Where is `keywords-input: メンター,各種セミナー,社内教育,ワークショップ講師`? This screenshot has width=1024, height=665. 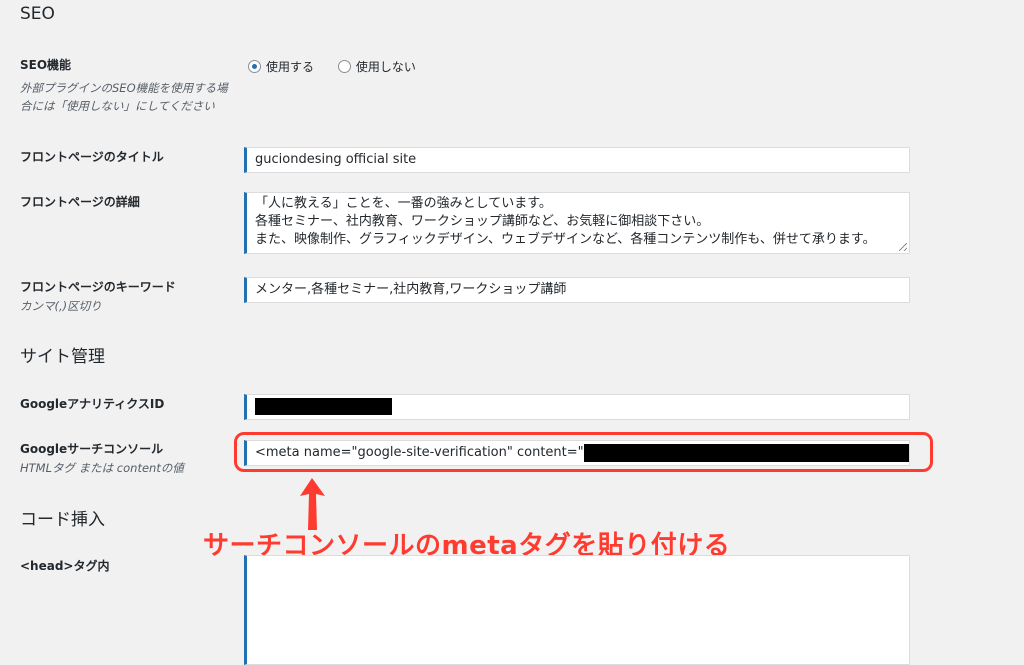 keywords-input: メンター,各種セミナー,社内教育,ワークショップ講師 is located at coordinates (577, 290).